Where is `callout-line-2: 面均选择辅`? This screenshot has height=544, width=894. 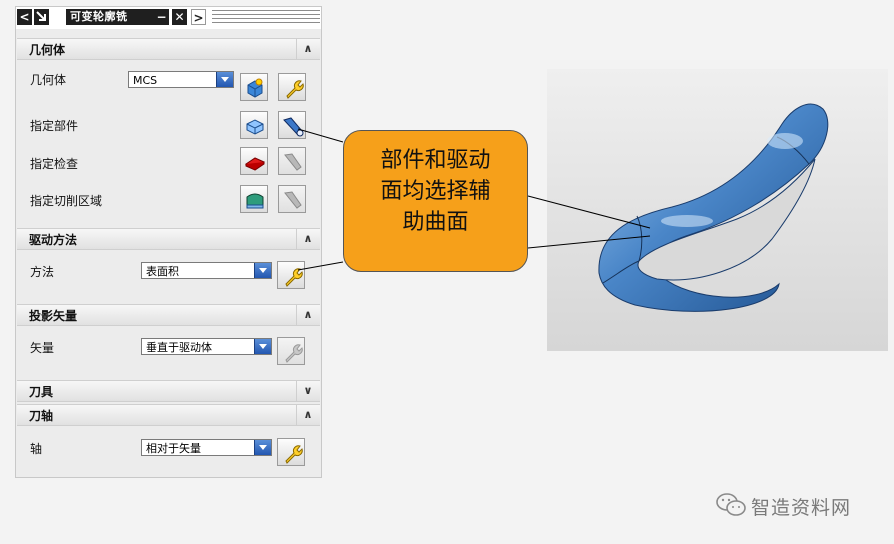 callout-line-2: 面均选择辅 is located at coordinates (435, 191).